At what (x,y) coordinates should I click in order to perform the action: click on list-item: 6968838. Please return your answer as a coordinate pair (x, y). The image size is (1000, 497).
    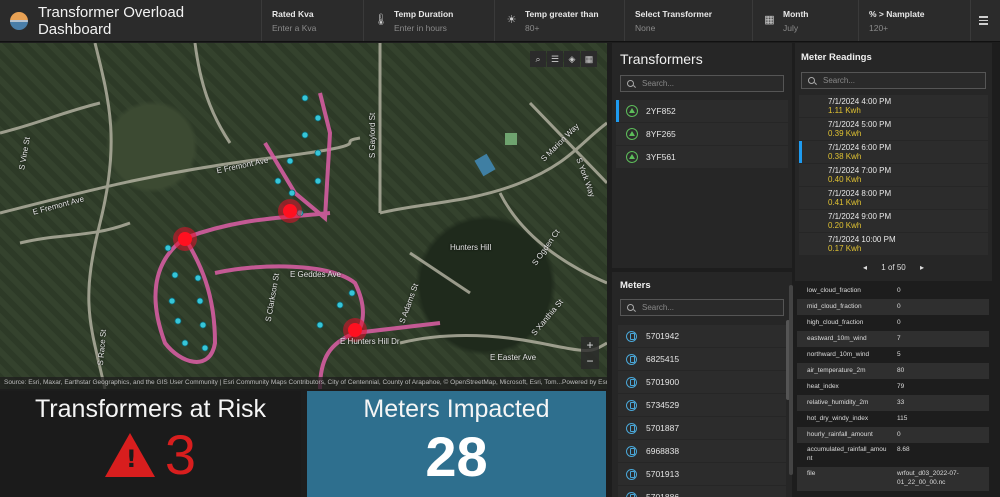
    Looking at the image, I should click on (702, 451).